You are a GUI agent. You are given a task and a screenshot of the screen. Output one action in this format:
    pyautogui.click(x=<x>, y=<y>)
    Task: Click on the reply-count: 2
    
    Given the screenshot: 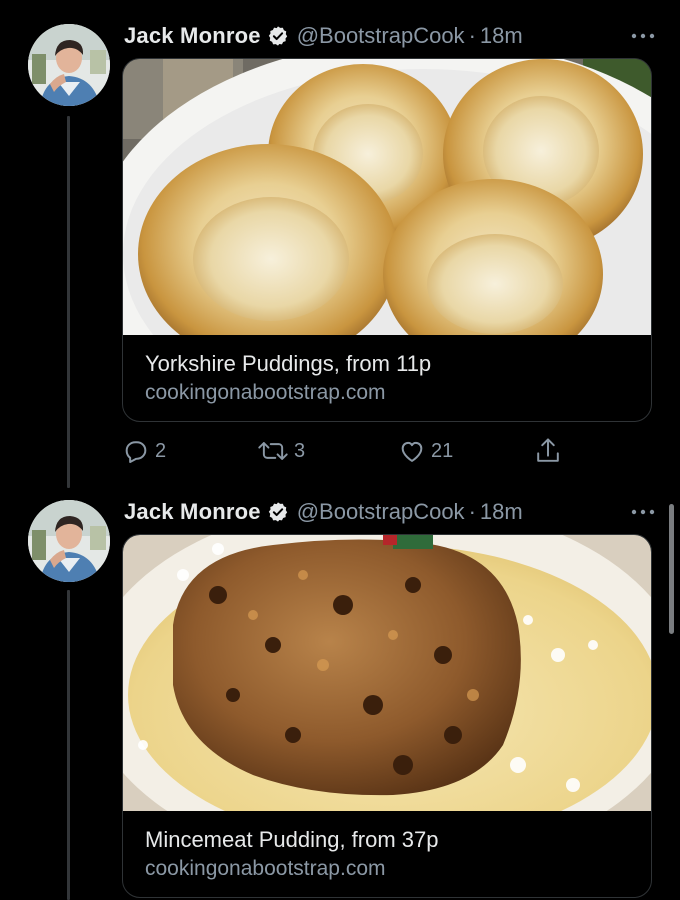 What is the action you would take?
    pyautogui.click(x=161, y=450)
    